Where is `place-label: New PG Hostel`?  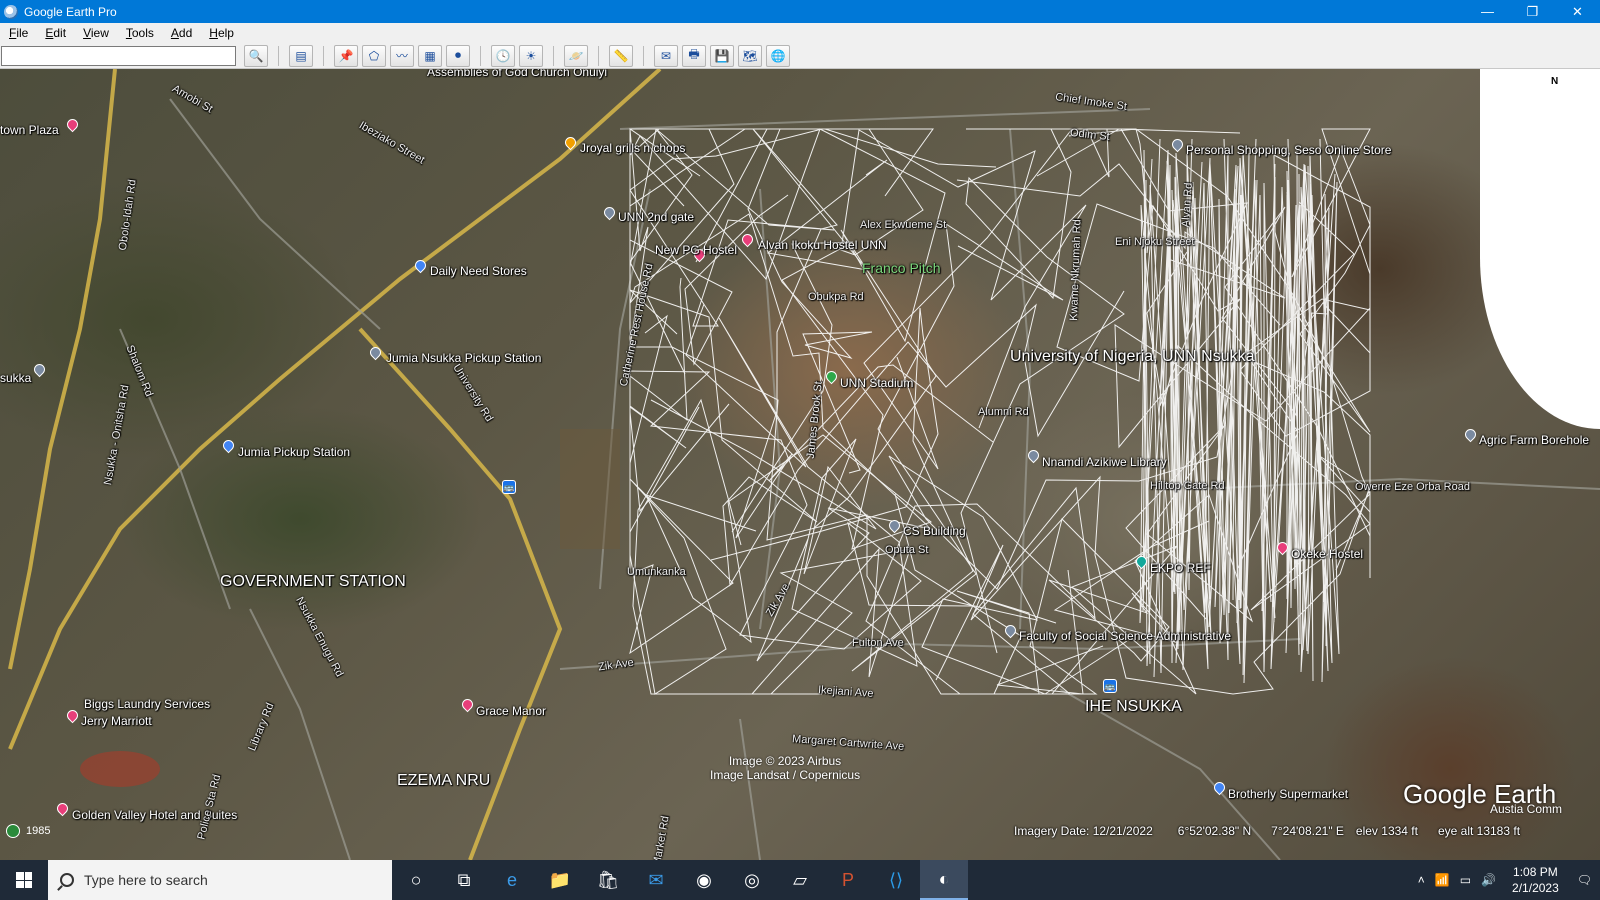 place-label: New PG Hostel is located at coordinates (696, 250).